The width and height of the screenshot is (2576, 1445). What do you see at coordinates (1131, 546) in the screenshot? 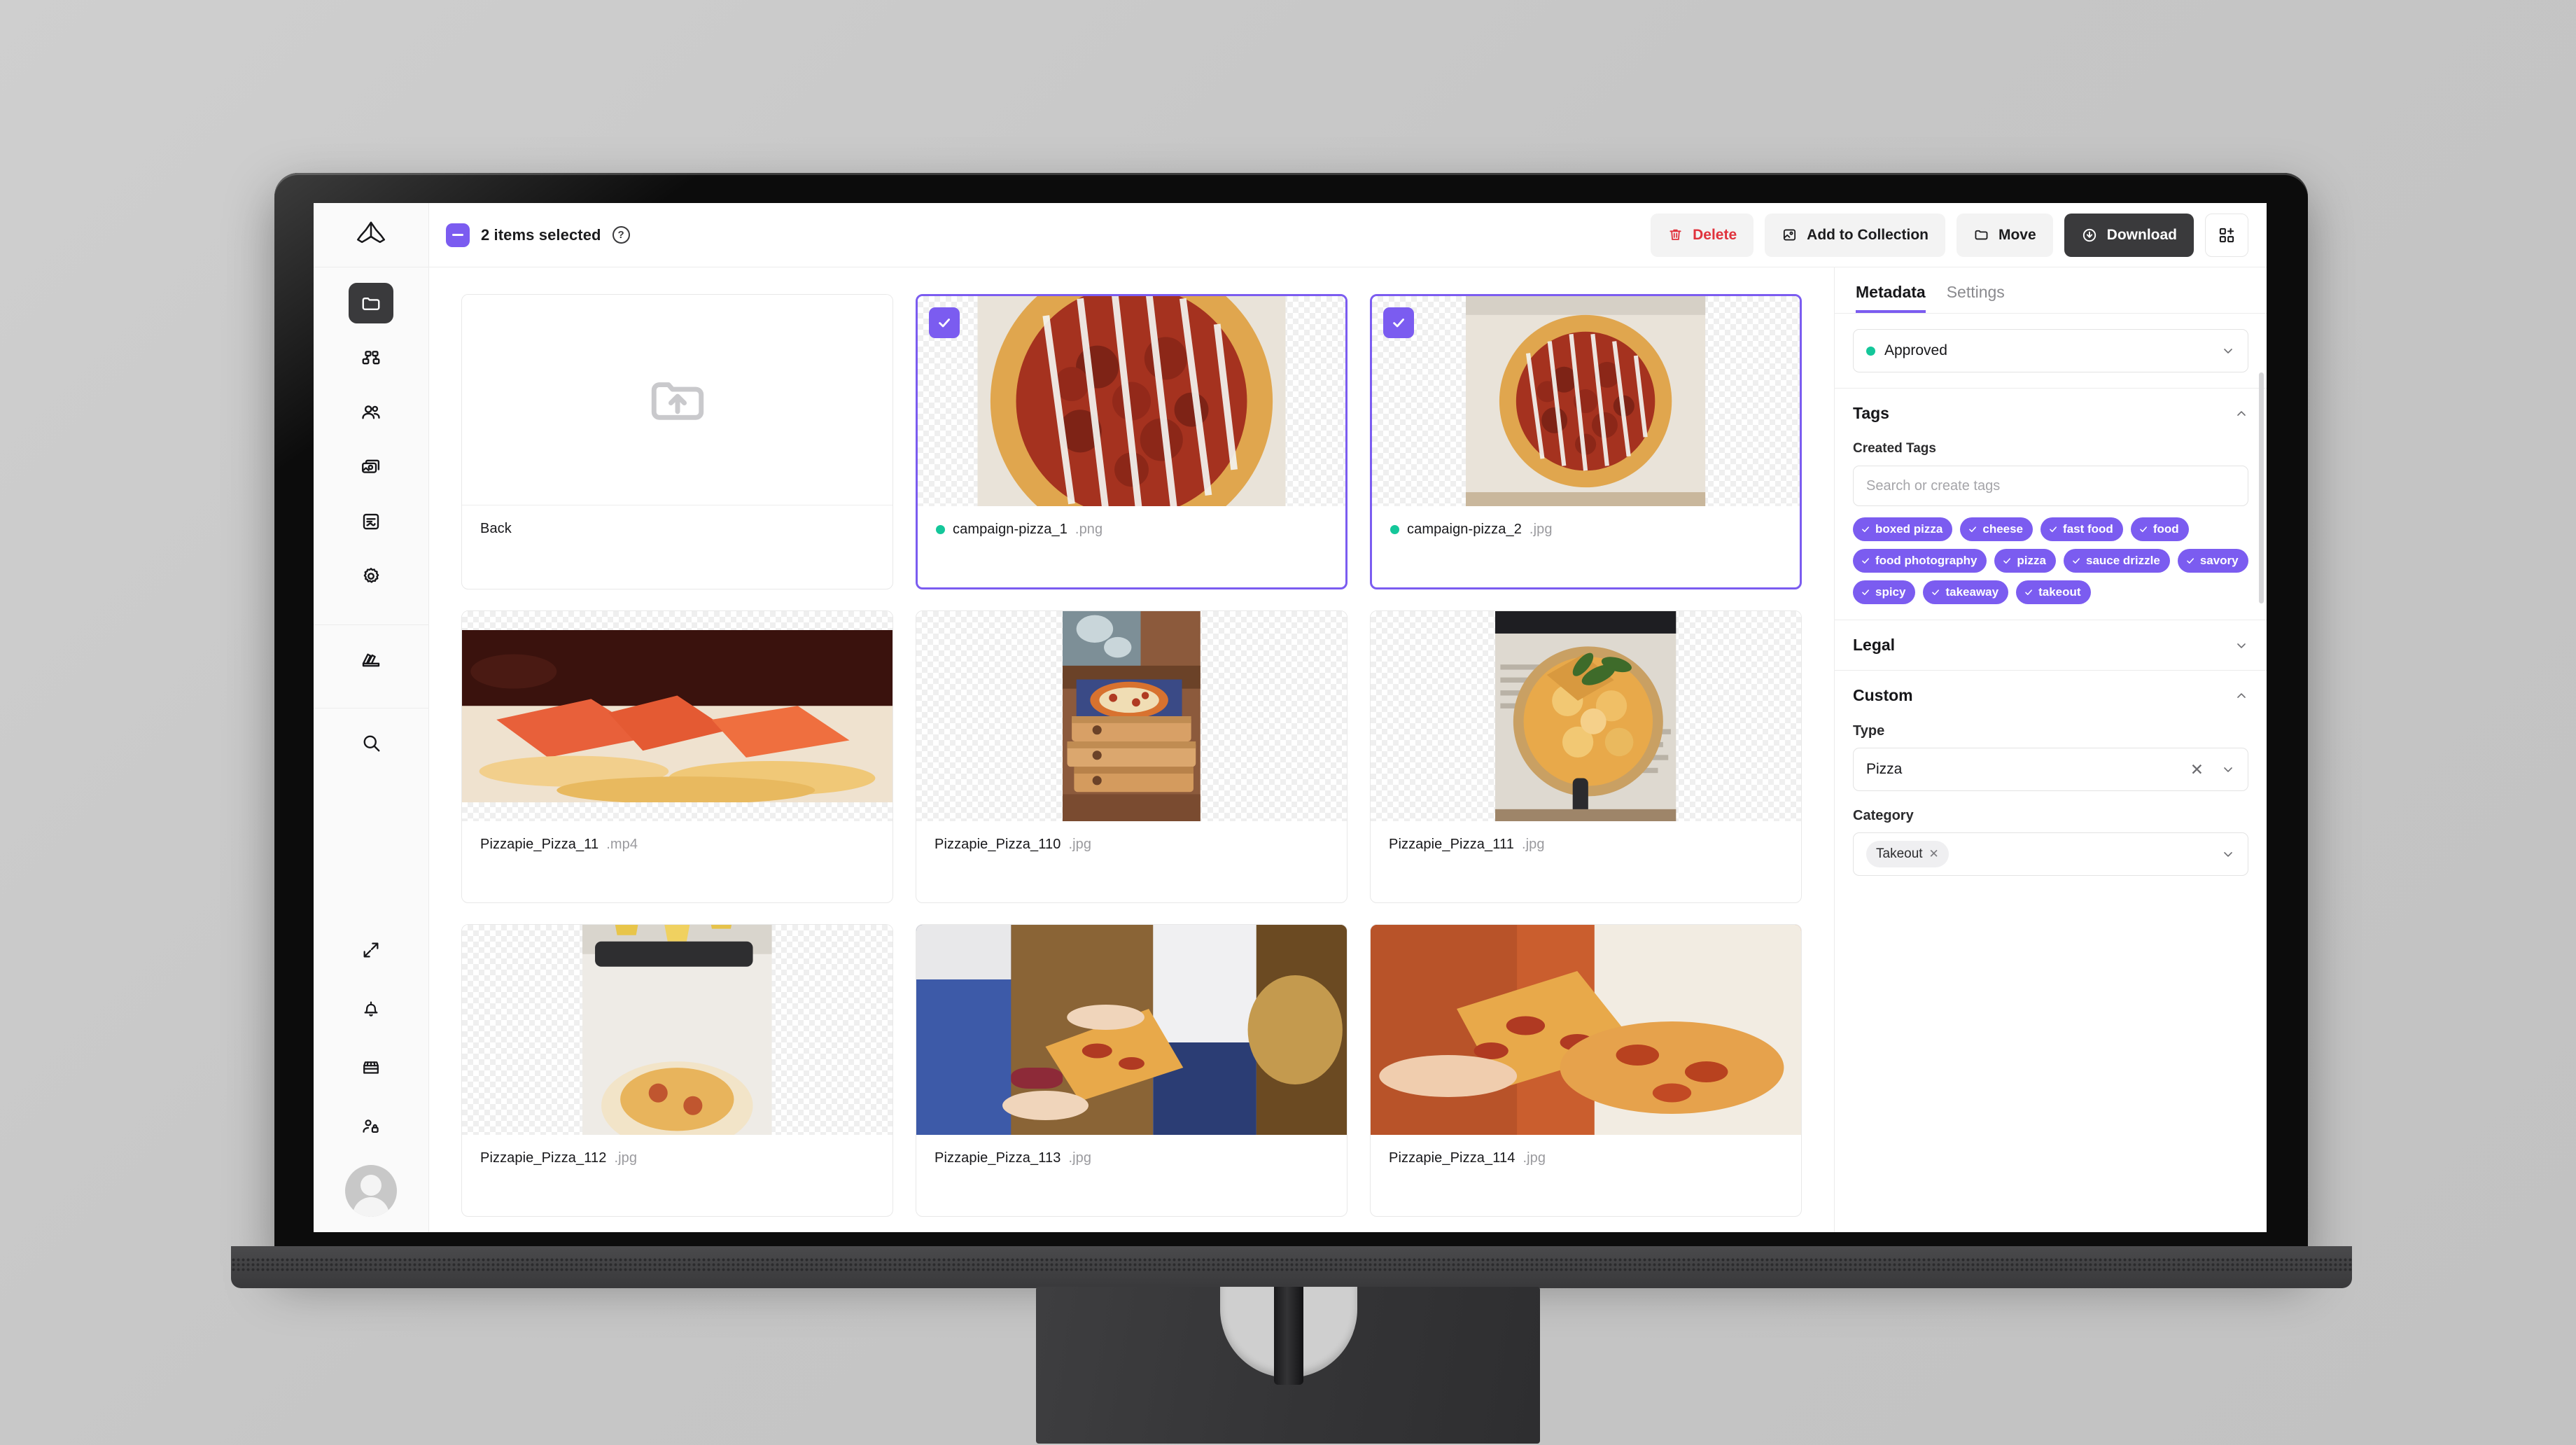
I see `asset-meta: campaign-pizza_1 .png` at bounding box center [1131, 546].